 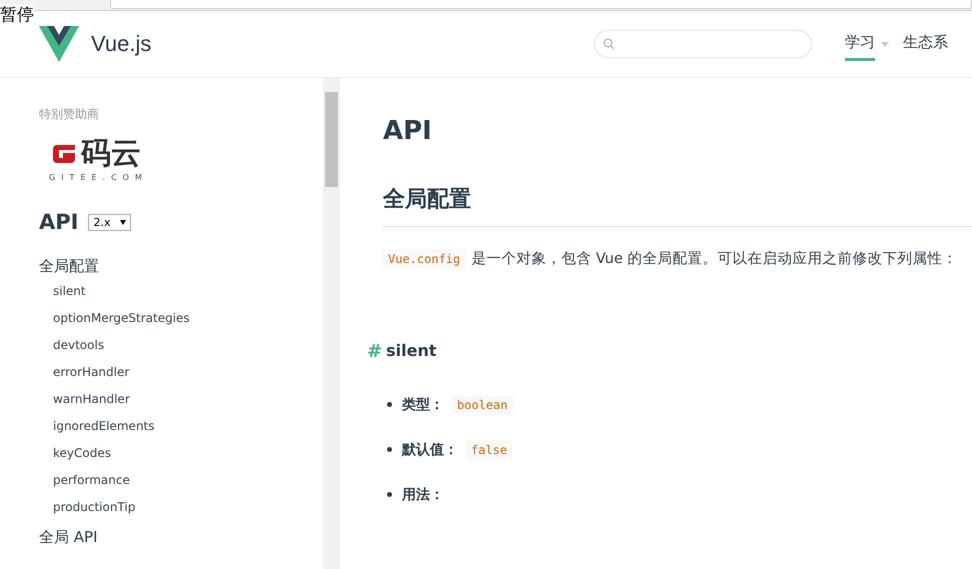 What do you see at coordinates (430, 449) in the screenshot?
I see `property-label: 默认值：` at bounding box center [430, 449].